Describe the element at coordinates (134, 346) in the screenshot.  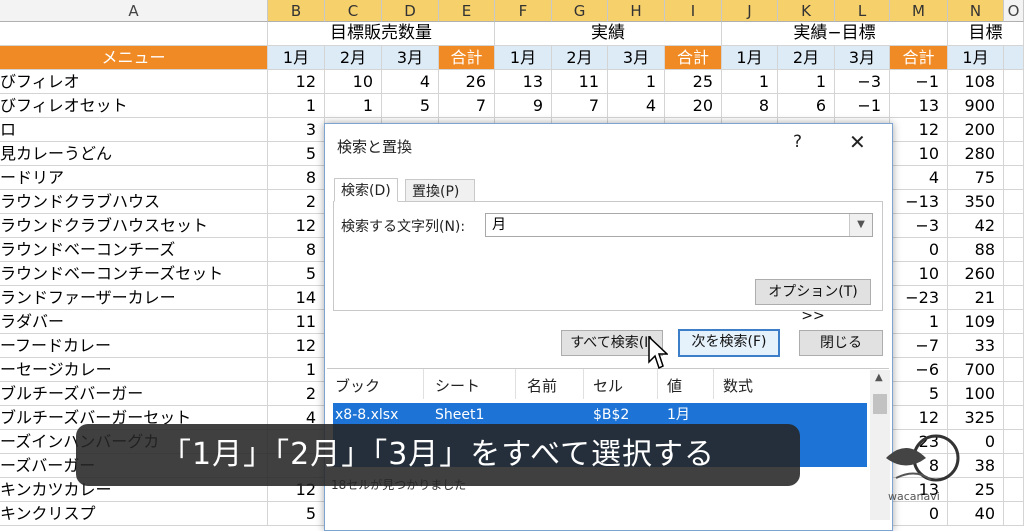
I see `menu-cell: ーフードカレー` at that location.